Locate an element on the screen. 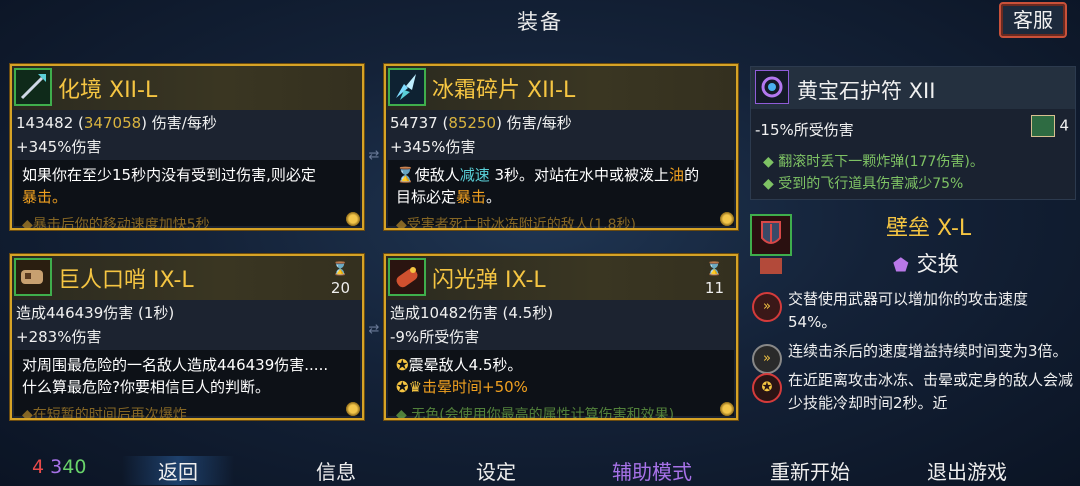 The height and width of the screenshot is (486, 1080). skill-name: 巨人口哨 IX-L is located at coordinates (126, 280).